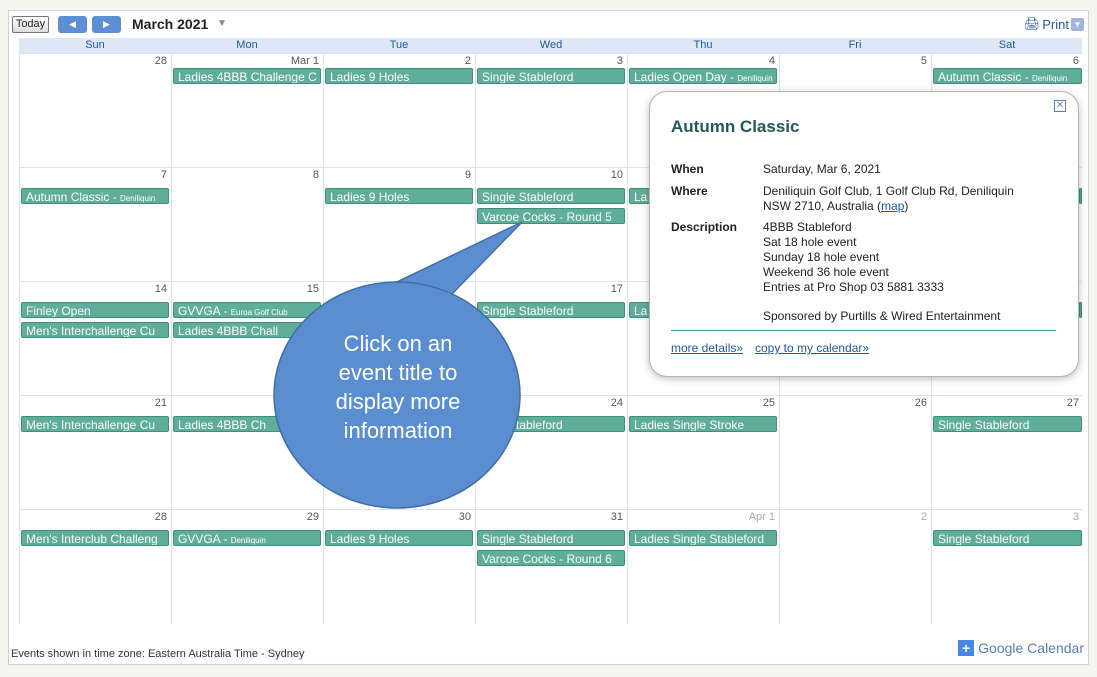 This screenshot has width=1097, height=677. Describe the element at coordinates (923, 61) in the screenshot. I see `day-number: 5` at that location.